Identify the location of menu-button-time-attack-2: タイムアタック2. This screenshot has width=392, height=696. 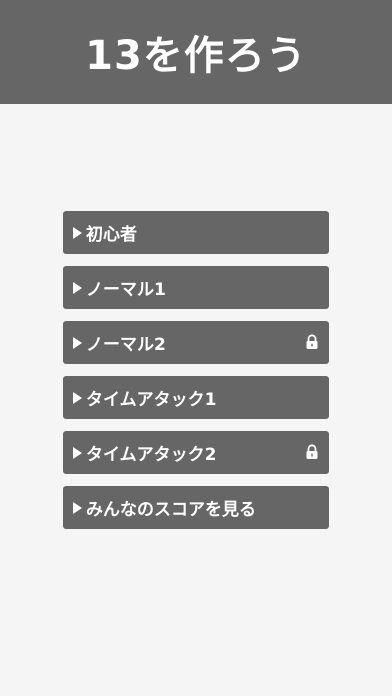
(196, 452).